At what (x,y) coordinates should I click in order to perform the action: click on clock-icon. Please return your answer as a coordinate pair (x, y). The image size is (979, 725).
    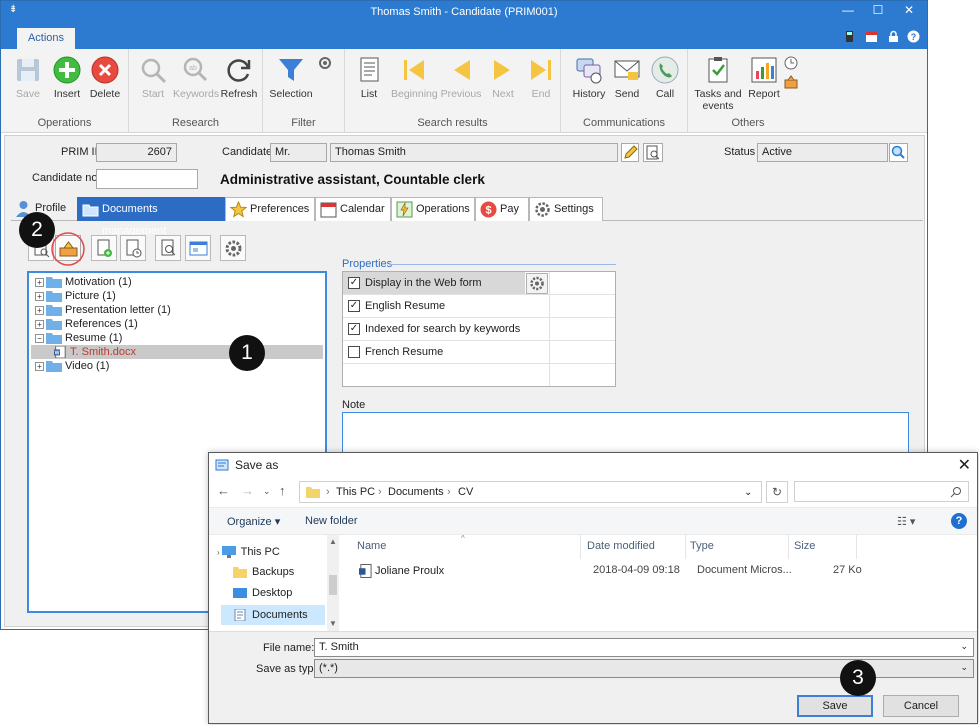
    Looking at the image, I should click on (791, 63).